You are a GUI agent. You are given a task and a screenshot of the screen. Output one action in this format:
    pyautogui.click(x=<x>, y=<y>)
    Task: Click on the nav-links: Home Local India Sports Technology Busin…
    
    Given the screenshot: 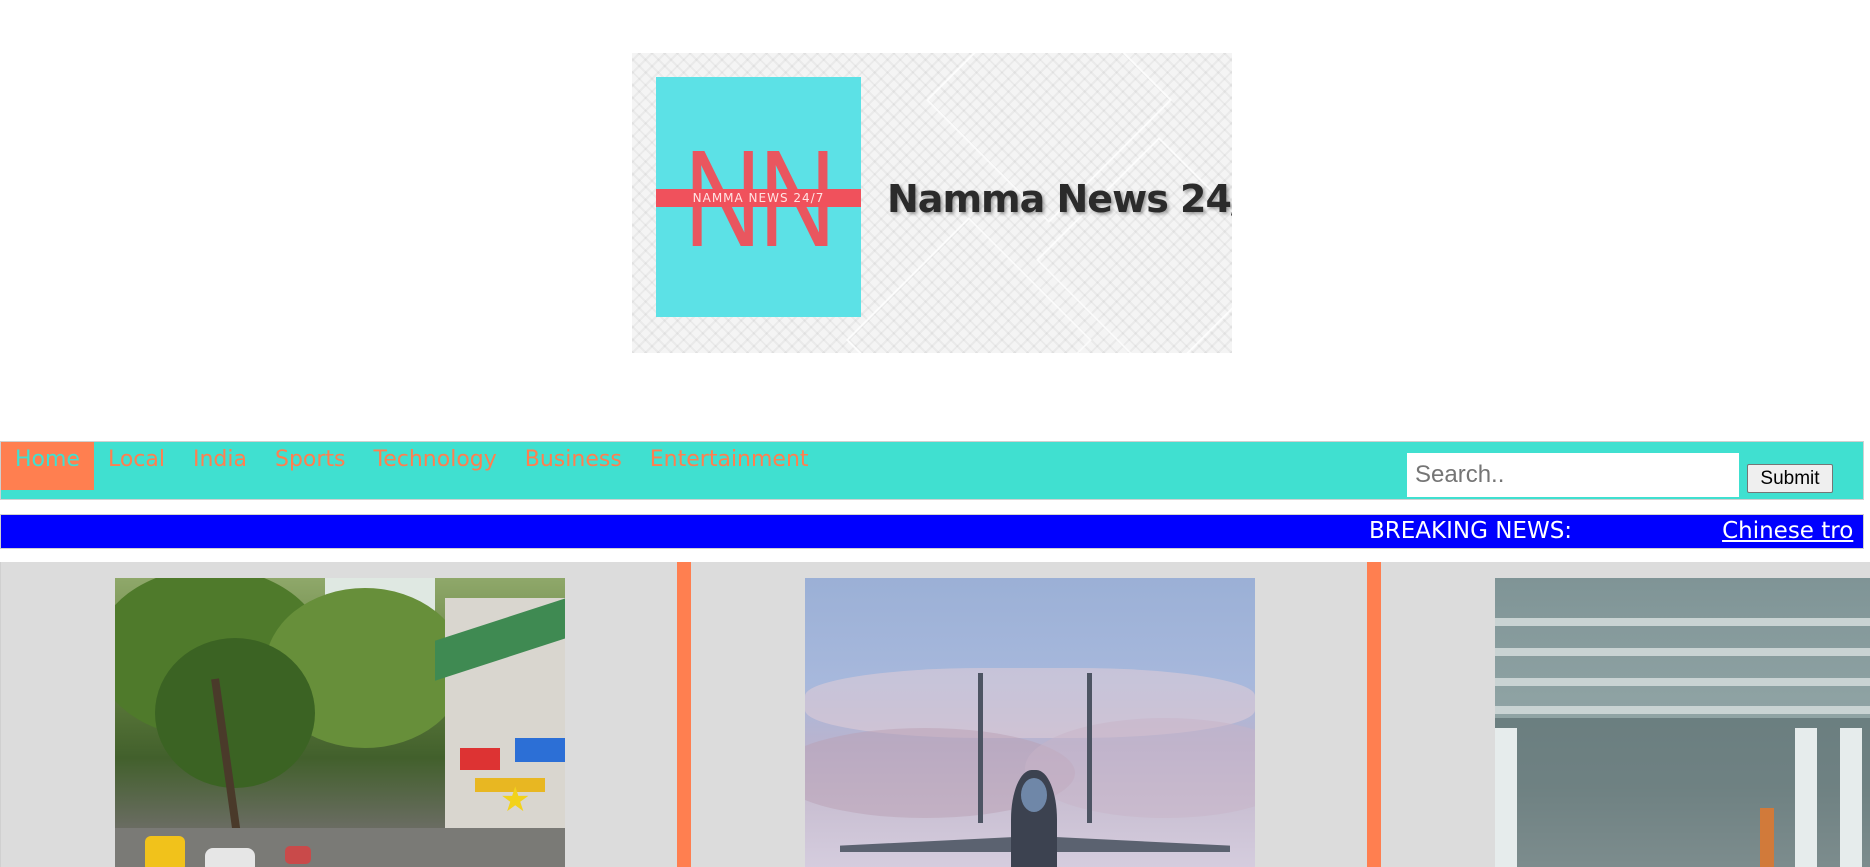 What is the action you would take?
    pyautogui.click(x=412, y=466)
    